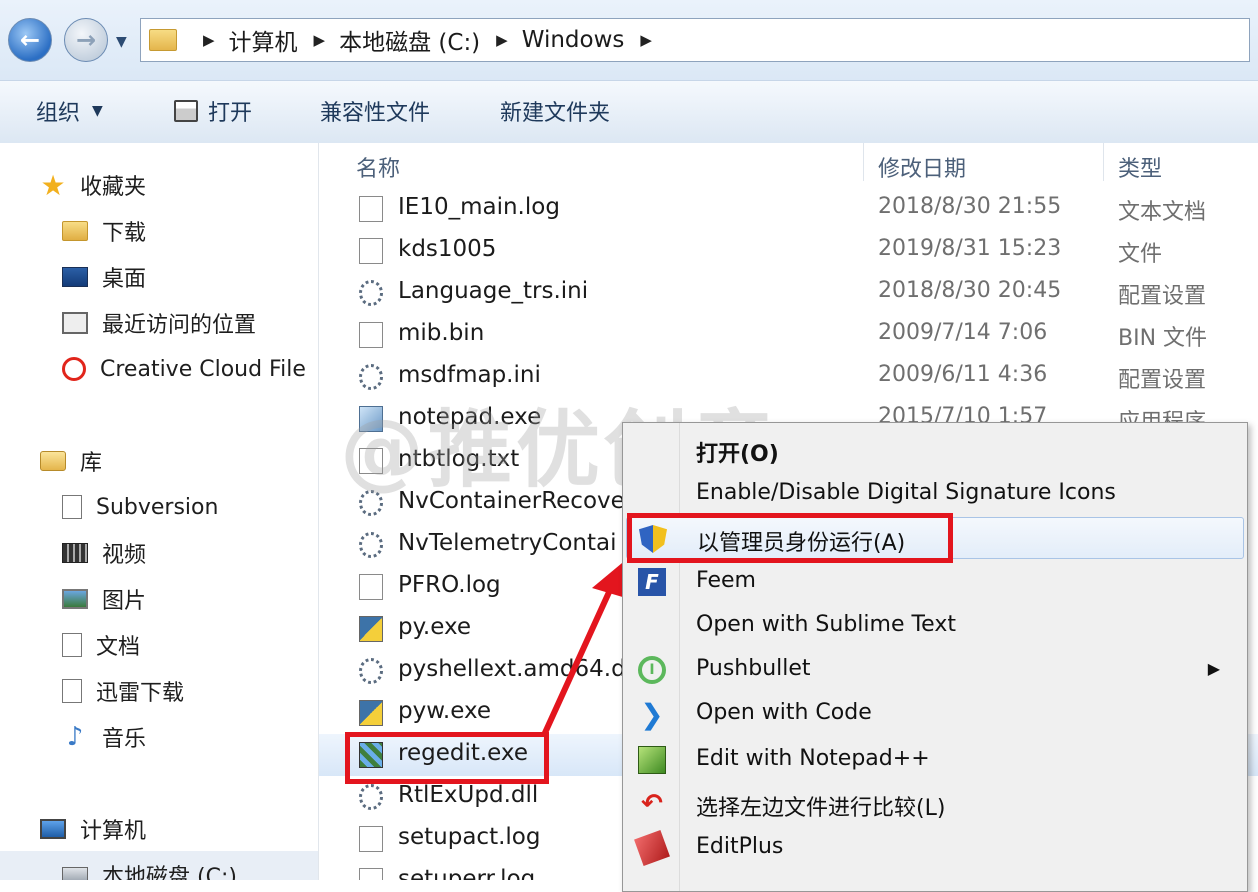 Image resolution: width=1258 pixels, height=892 pixels. Describe the element at coordinates (935, 760) in the screenshot. I see `menu-item-notepadpp: Edit with Notepad++` at that location.